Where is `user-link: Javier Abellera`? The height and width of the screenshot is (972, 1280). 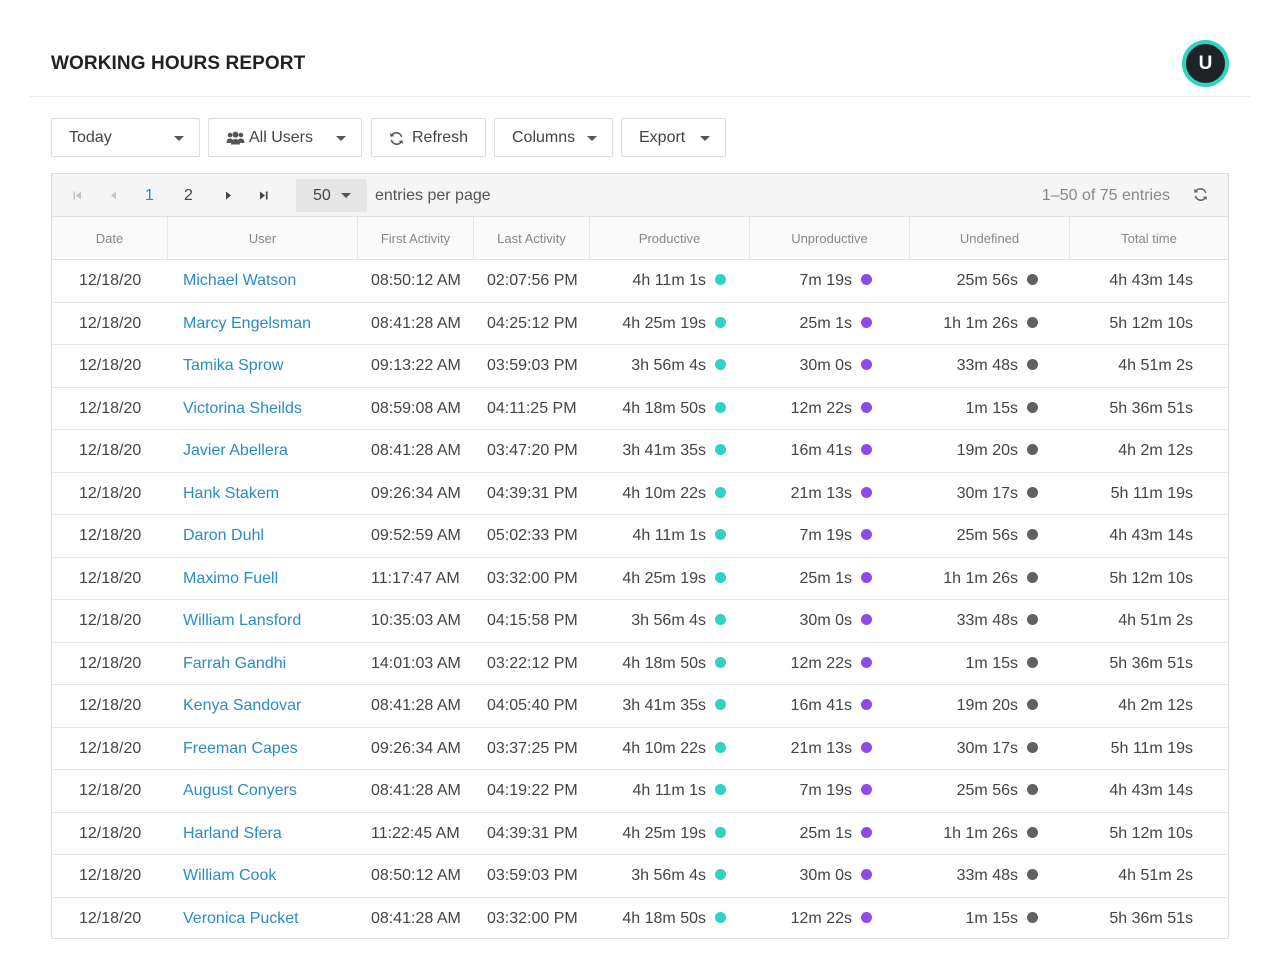
user-link: Javier Abellera is located at coordinates (235, 451).